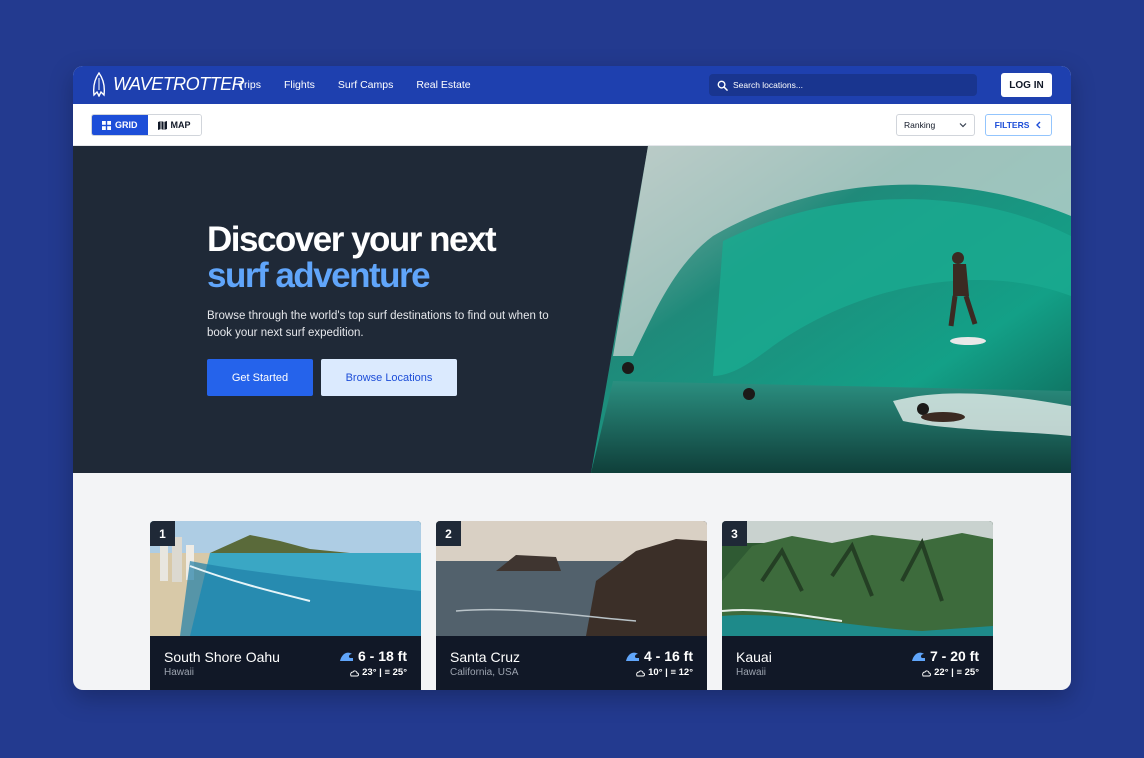 The width and height of the screenshot is (1144, 758). I want to click on card-info: Kauai Hawaii 7 - 20 ft 22° | ≡ 25°, so click(857, 663).